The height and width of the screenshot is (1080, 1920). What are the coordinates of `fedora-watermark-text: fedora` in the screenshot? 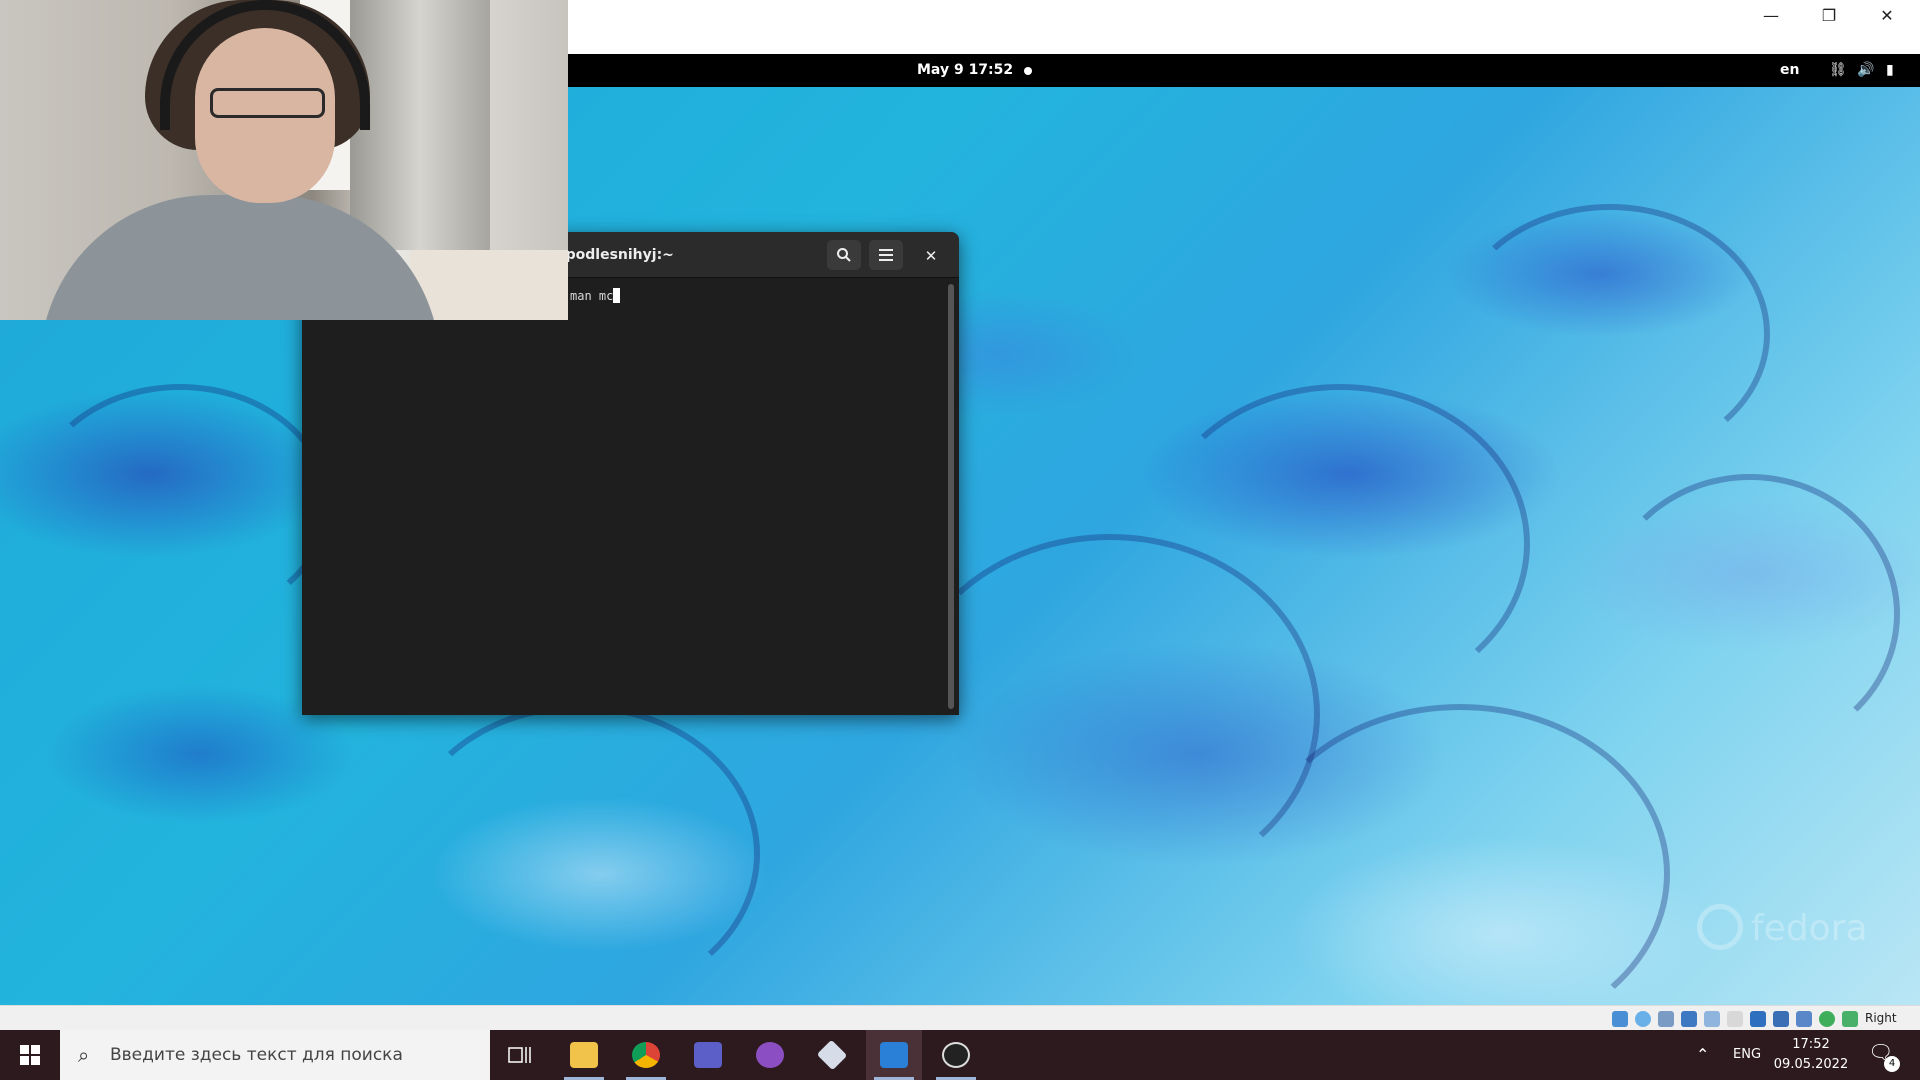 It's located at (1809, 928).